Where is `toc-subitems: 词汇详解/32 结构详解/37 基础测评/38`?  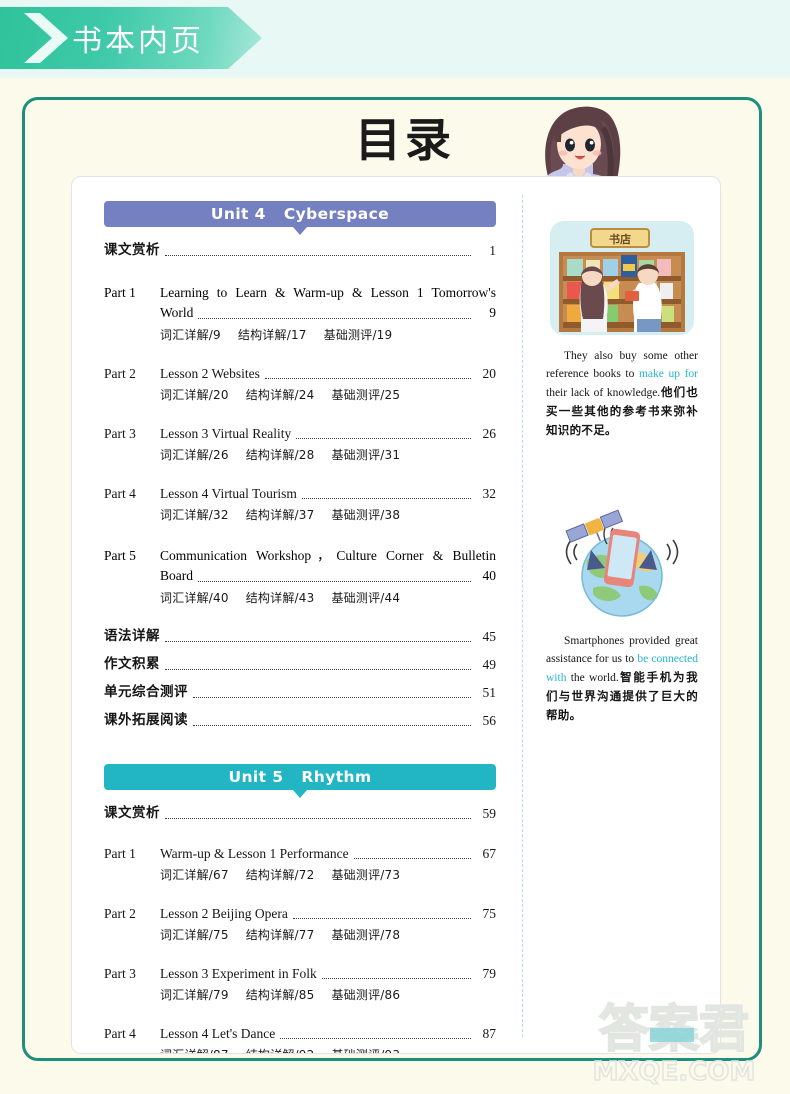
toc-subitems: 词汇详解/32 结构详解/37 基础测评/38 is located at coordinates (328, 514).